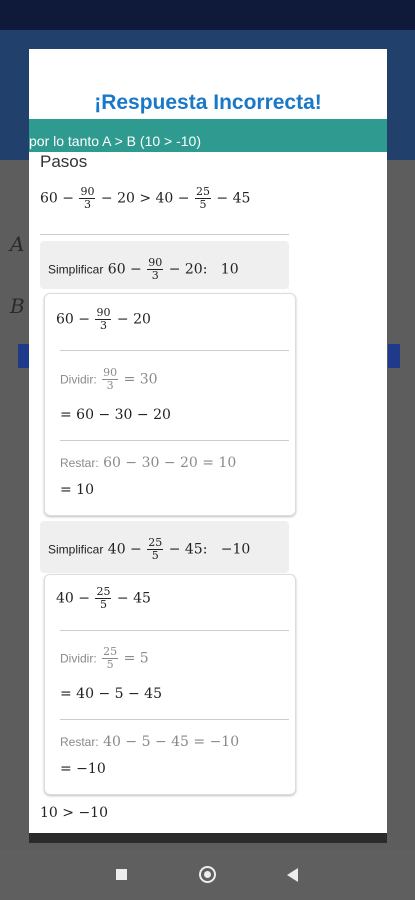 This screenshot has height=900, width=415. Describe the element at coordinates (394, 356) in the screenshot. I see `bg-button-right` at that location.